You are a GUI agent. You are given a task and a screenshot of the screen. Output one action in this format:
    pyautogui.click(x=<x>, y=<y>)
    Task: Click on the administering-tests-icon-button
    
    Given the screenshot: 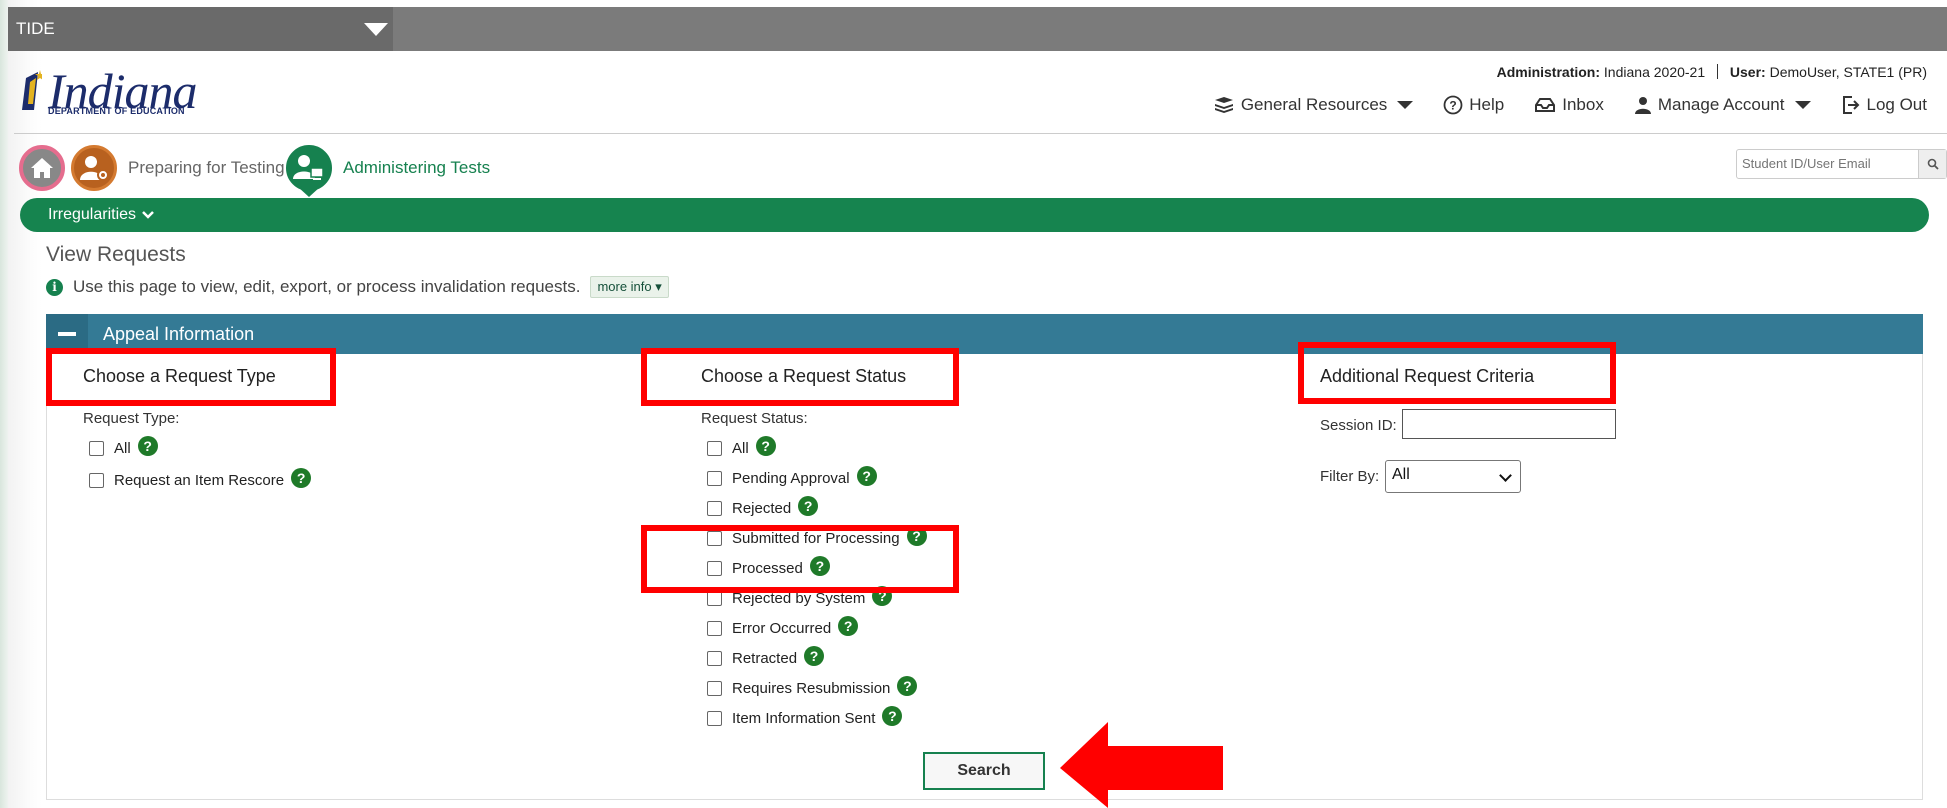 What is the action you would take?
    pyautogui.click(x=309, y=168)
    